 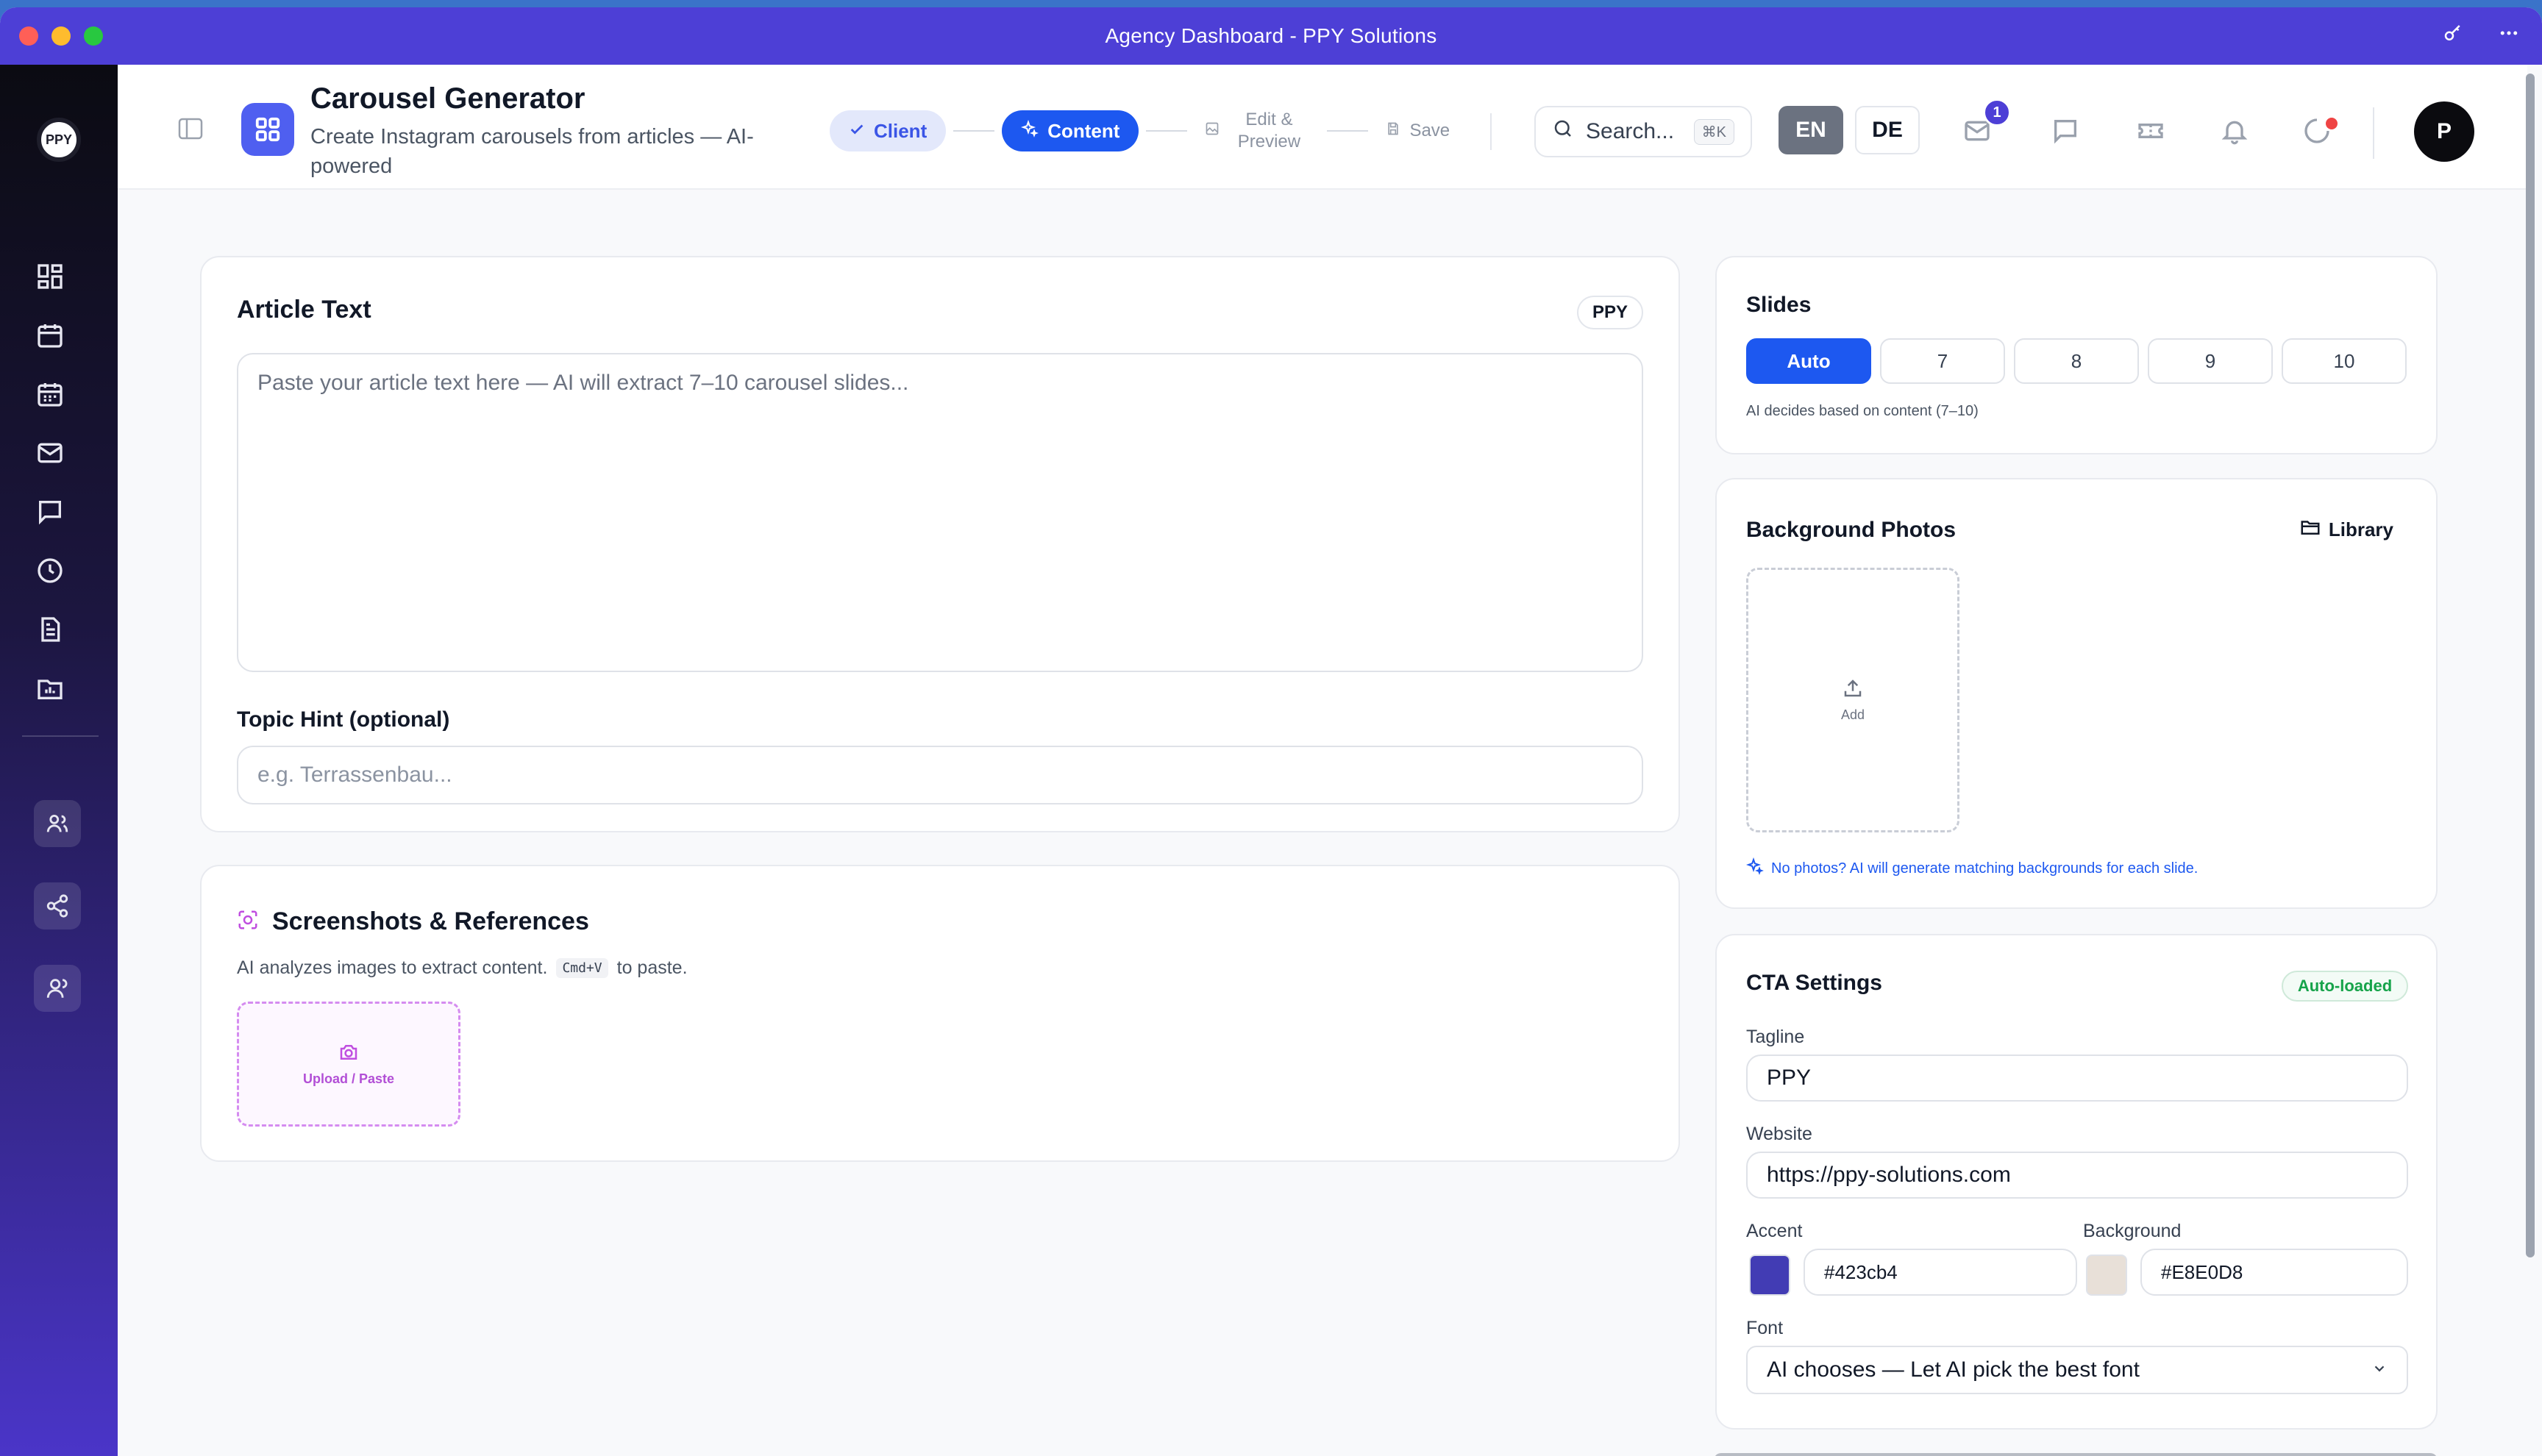 I want to click on messages-icon, so click(x=2066, y=131).